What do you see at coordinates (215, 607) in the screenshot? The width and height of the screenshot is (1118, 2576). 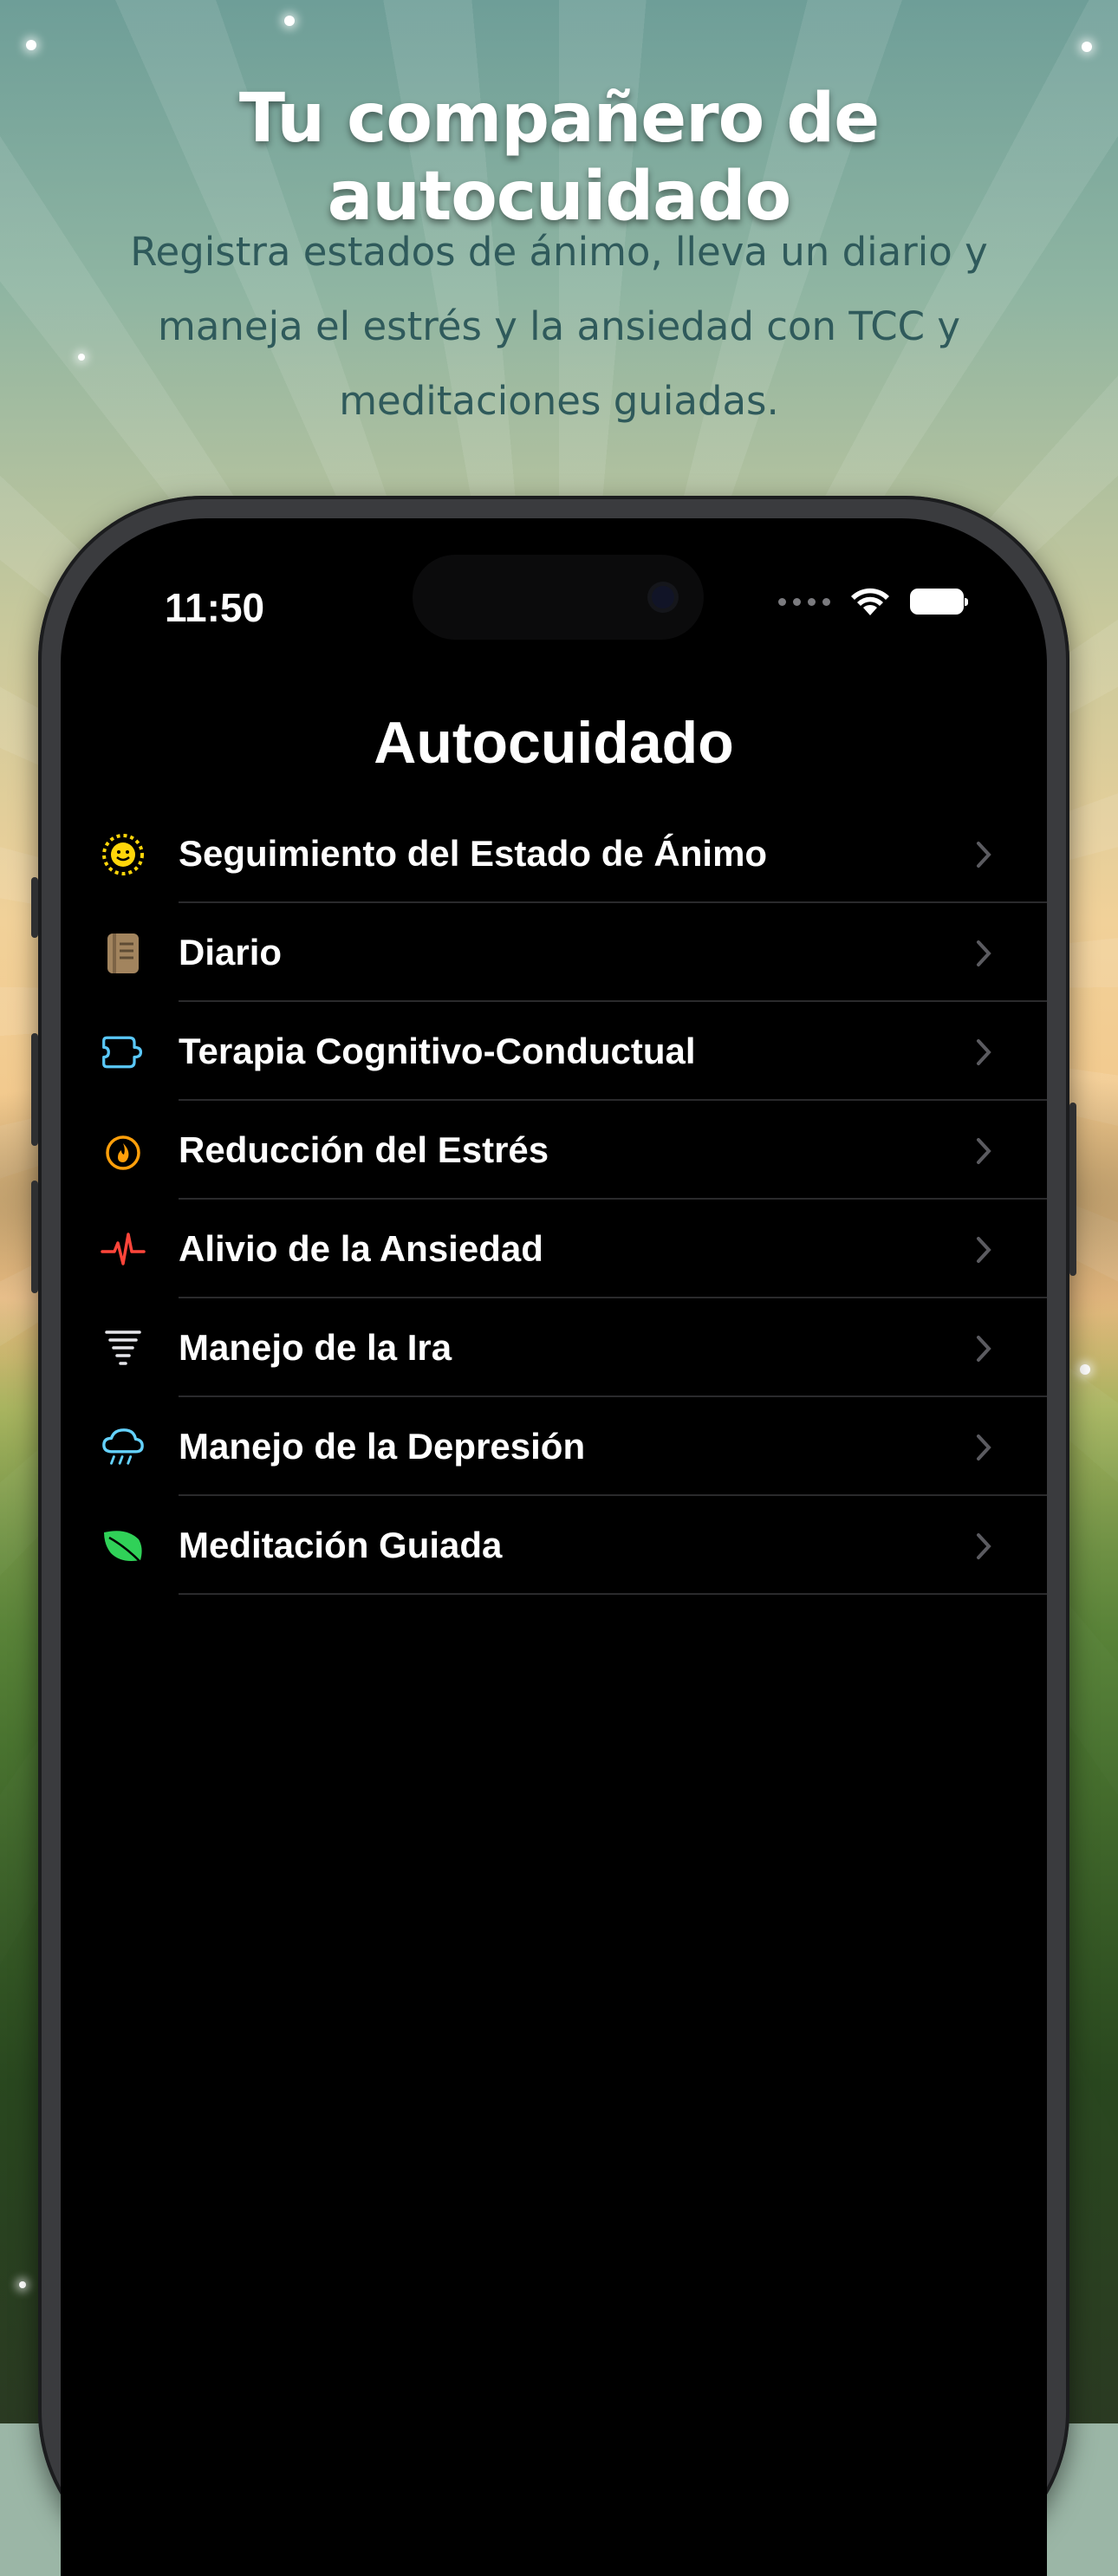 I see `status-time: 11:50` at bounding box center [215, 607].